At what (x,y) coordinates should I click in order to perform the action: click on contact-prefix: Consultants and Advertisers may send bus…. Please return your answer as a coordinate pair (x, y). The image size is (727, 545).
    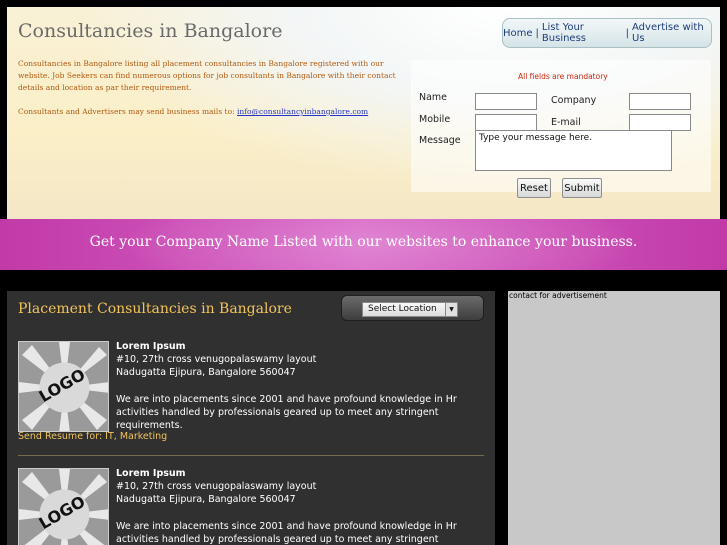
    Looking at the image, I should click on (127, 111).